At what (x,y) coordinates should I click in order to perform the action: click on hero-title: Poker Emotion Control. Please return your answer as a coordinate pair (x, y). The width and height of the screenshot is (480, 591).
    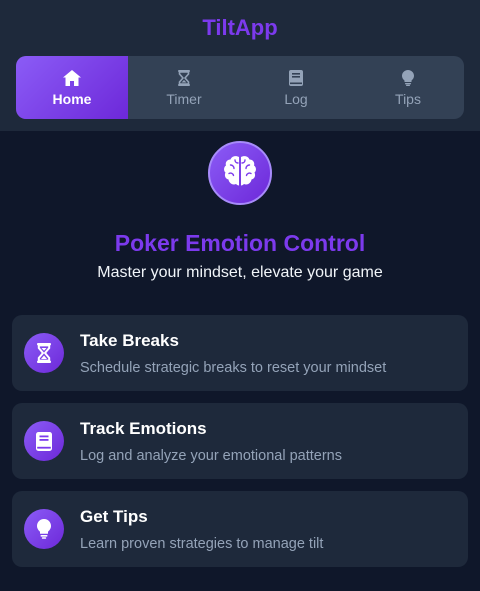
    Looking at the image, I should click on (240, 243).